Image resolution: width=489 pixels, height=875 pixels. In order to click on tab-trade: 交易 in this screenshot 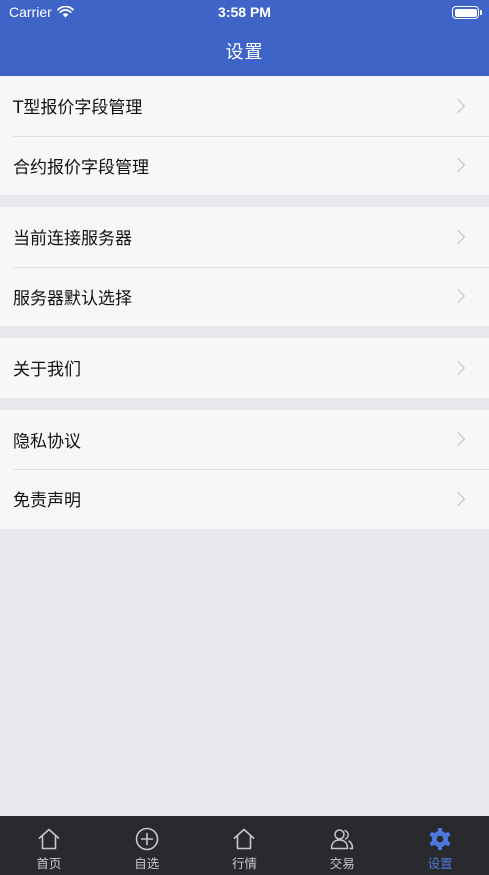, I will do `click(342, 845)`.